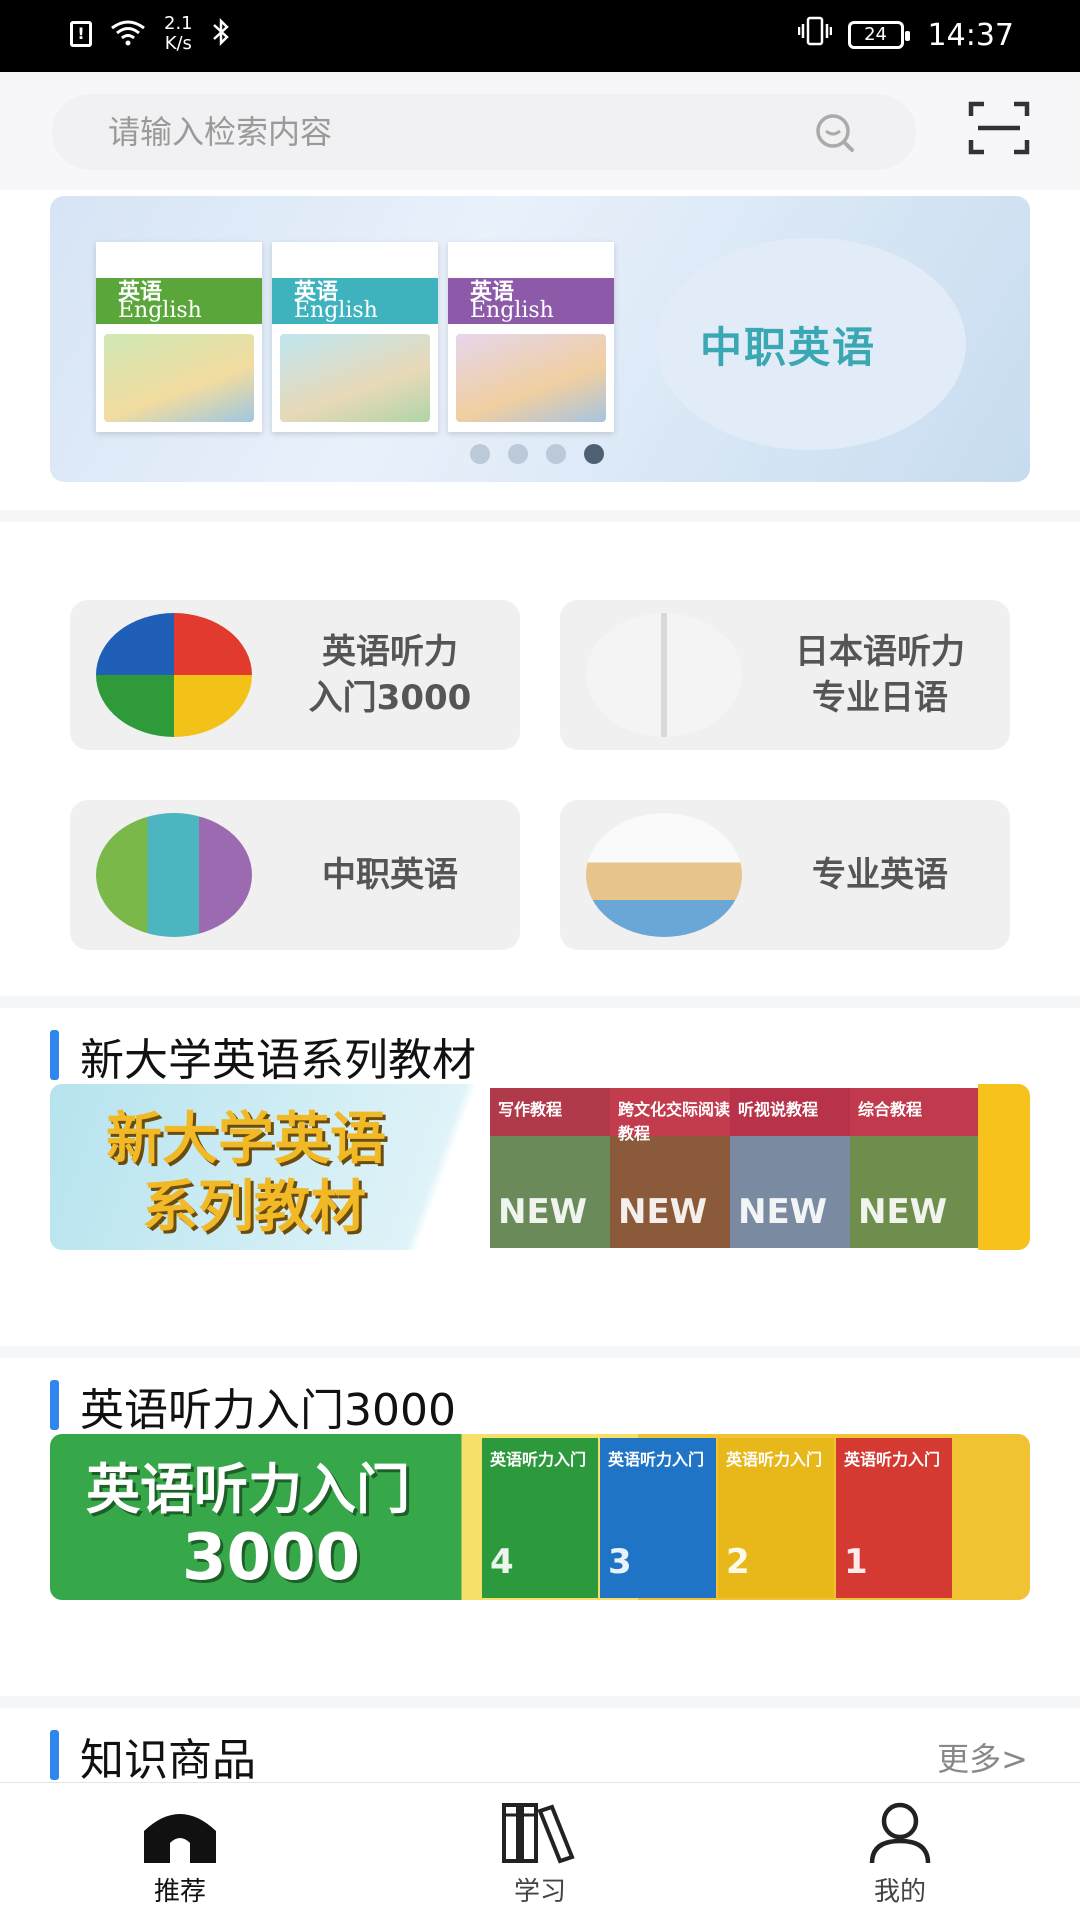 The image size is (1080, 1920). What do you see at coordinates (540, 1833) in the screenshot?
I see `books-icon` at bounding box center [540, 1833].